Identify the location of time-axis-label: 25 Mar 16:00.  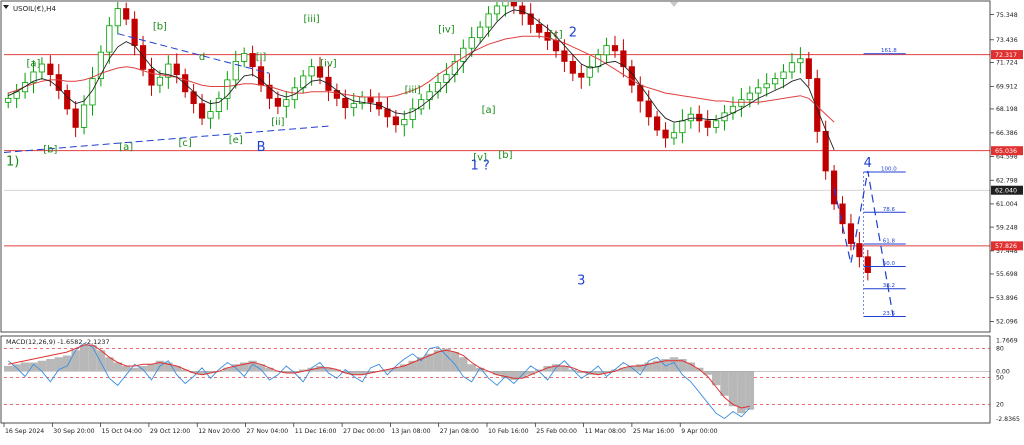
(653, 431).